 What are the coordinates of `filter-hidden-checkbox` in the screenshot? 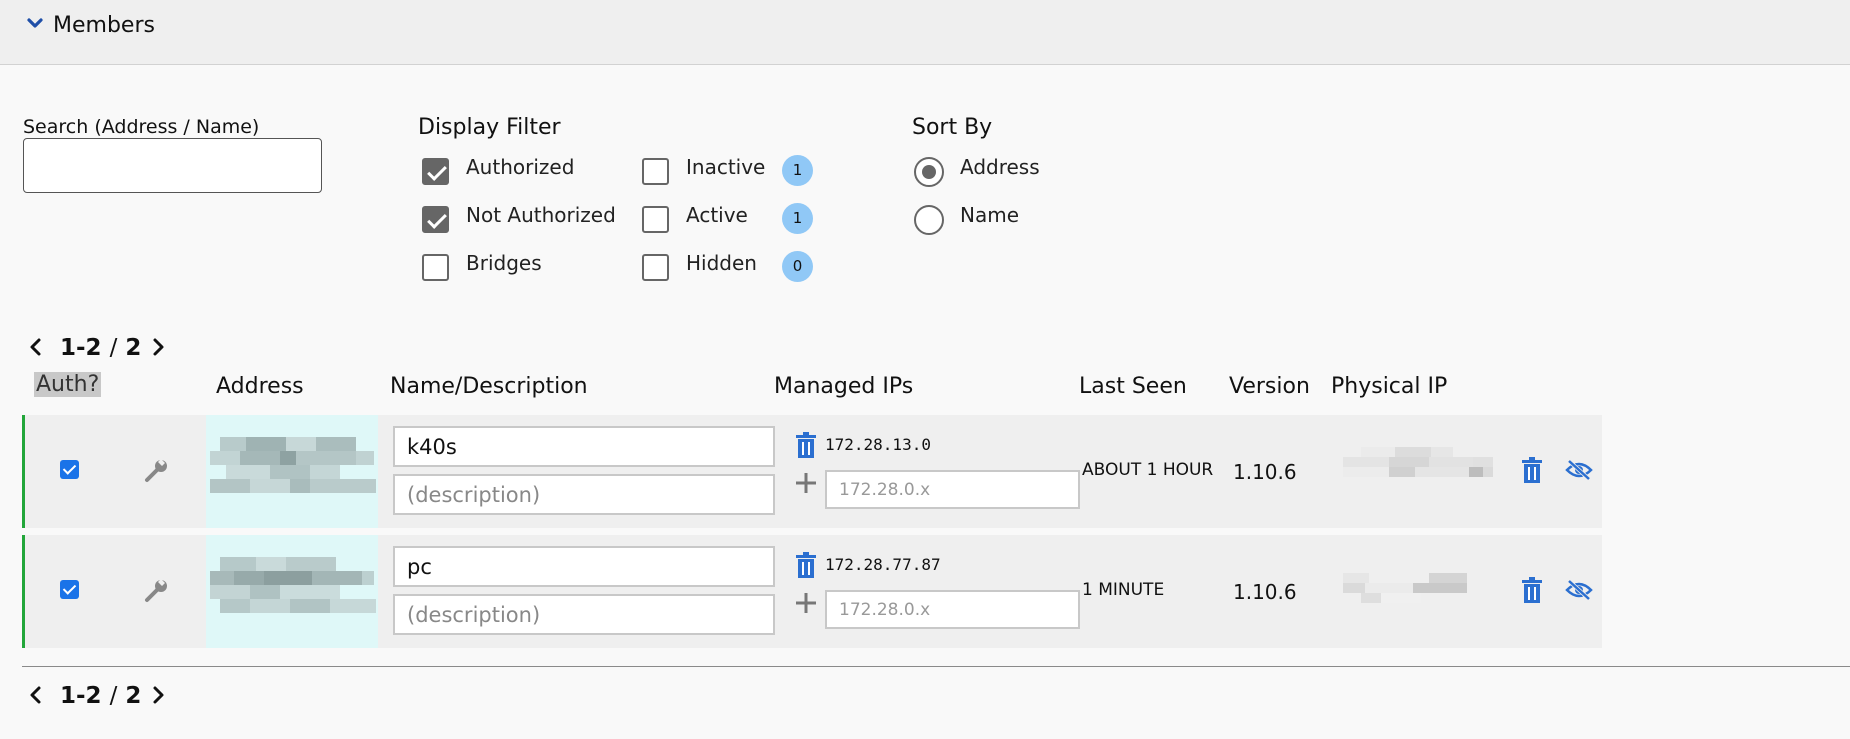 It's located at (655, 267).